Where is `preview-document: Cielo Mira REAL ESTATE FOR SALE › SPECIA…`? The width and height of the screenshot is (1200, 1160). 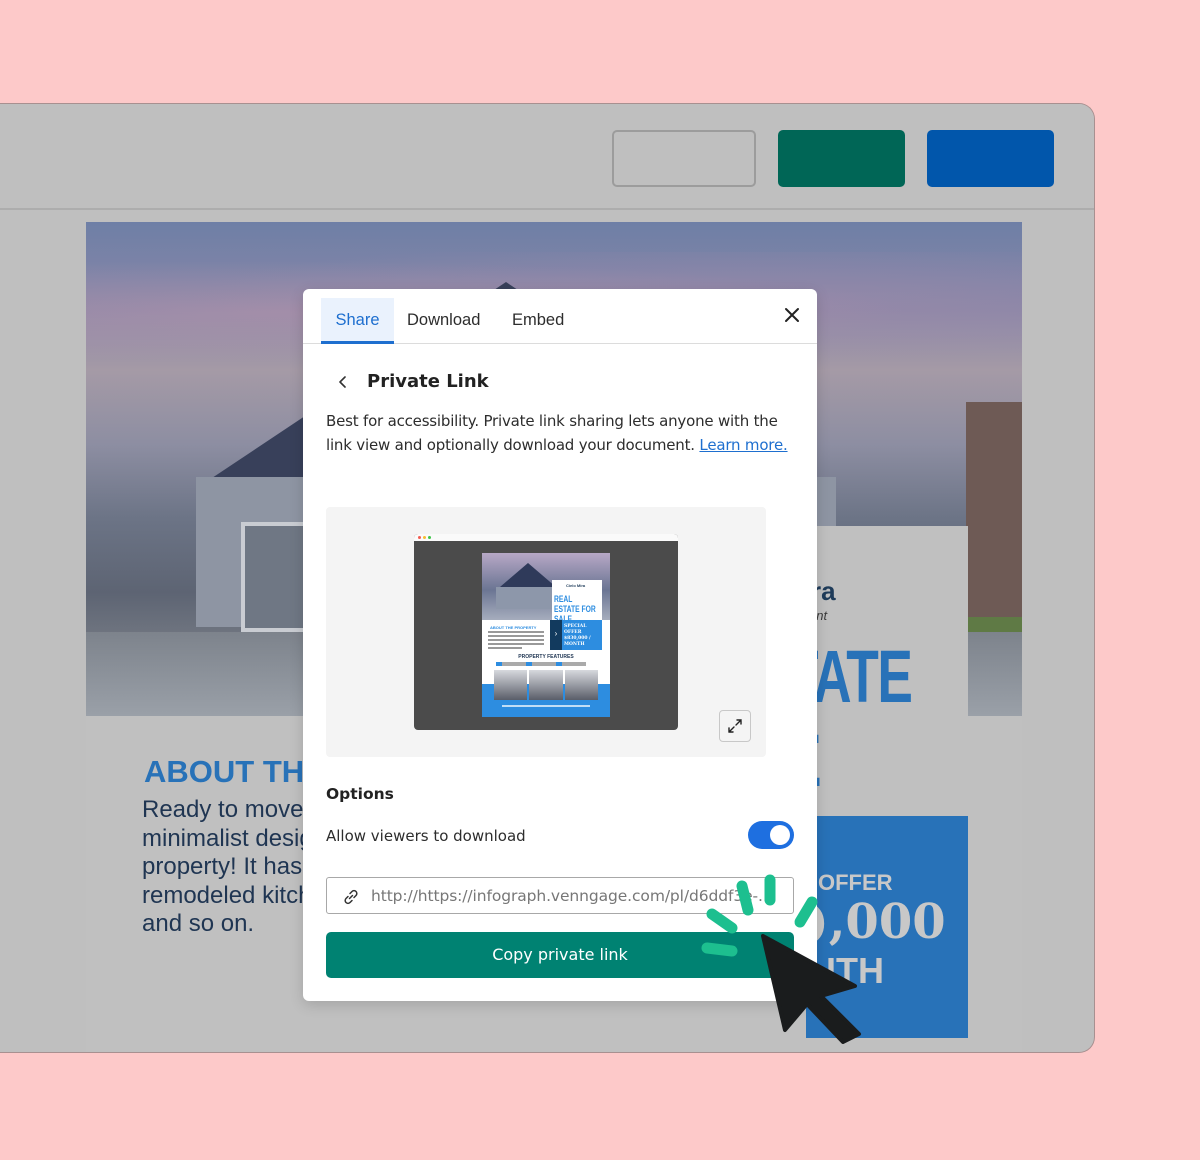
preview-document: Cielo Mira REAL ESTATE FOR SALE › SPECIA… is located at coordinates (546, 635).